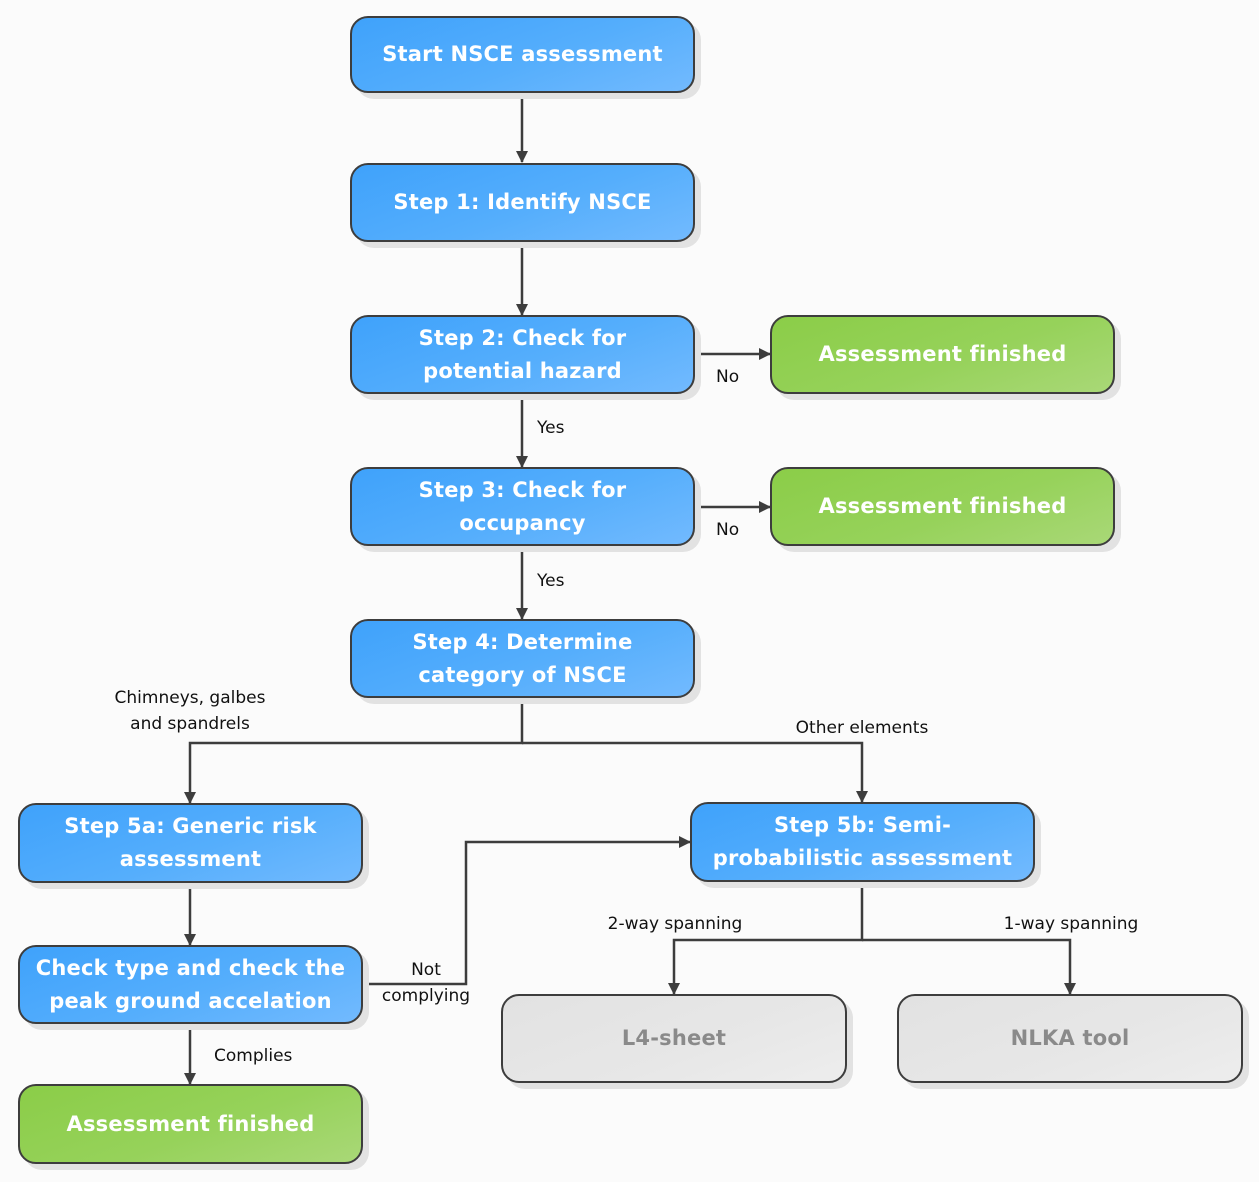  I want to click on edge-label-not-complying-line1: Not, so click(426, 970).